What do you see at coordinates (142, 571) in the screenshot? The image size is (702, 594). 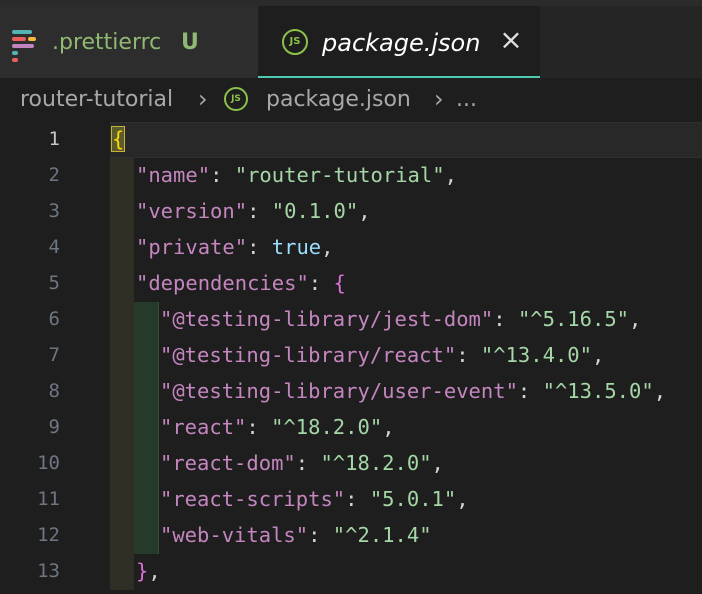 I see `json-brace: }` at bounding box center [142, 571].